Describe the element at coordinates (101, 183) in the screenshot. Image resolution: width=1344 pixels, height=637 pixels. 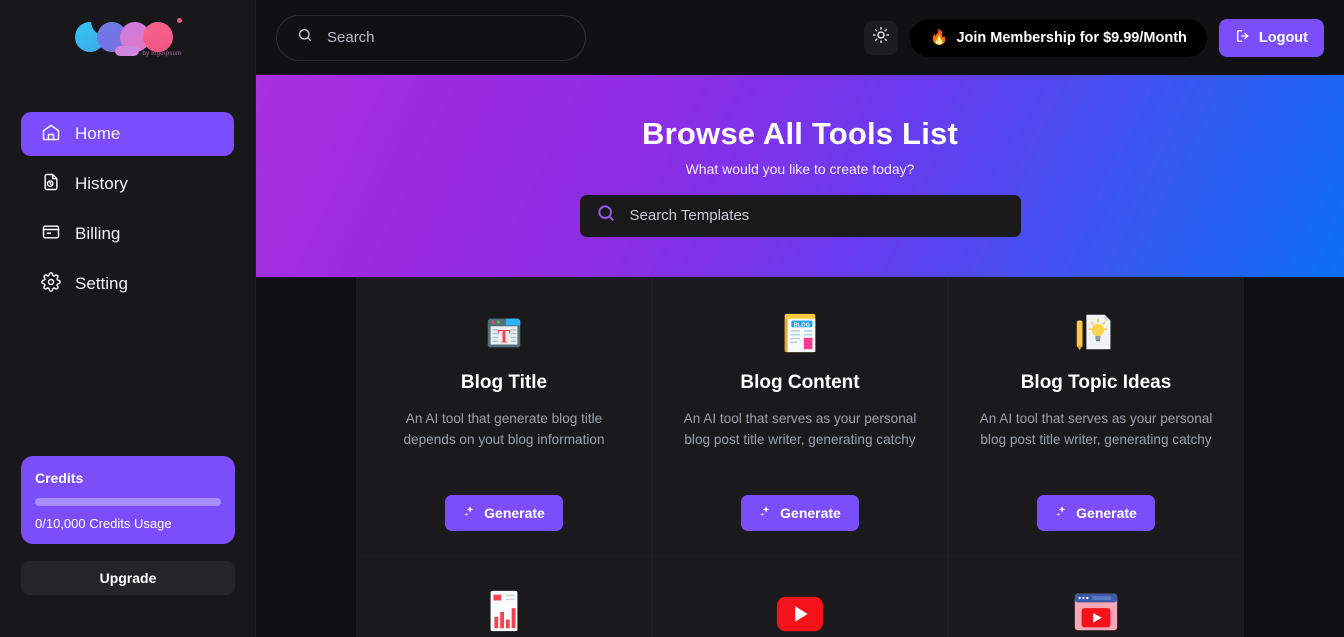
I see `sidebar-item-label: History` at that location.